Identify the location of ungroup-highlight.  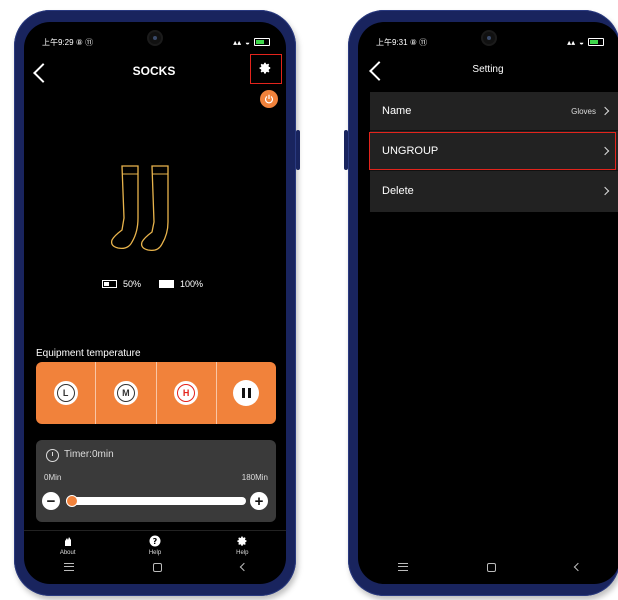
(492, 151).